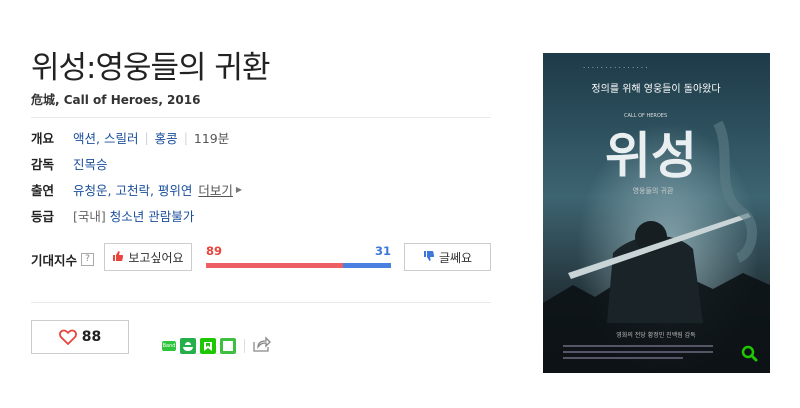 This screenshot has width=800, height=408. I want to click on country-link: 홍콩, so click(166, 137).